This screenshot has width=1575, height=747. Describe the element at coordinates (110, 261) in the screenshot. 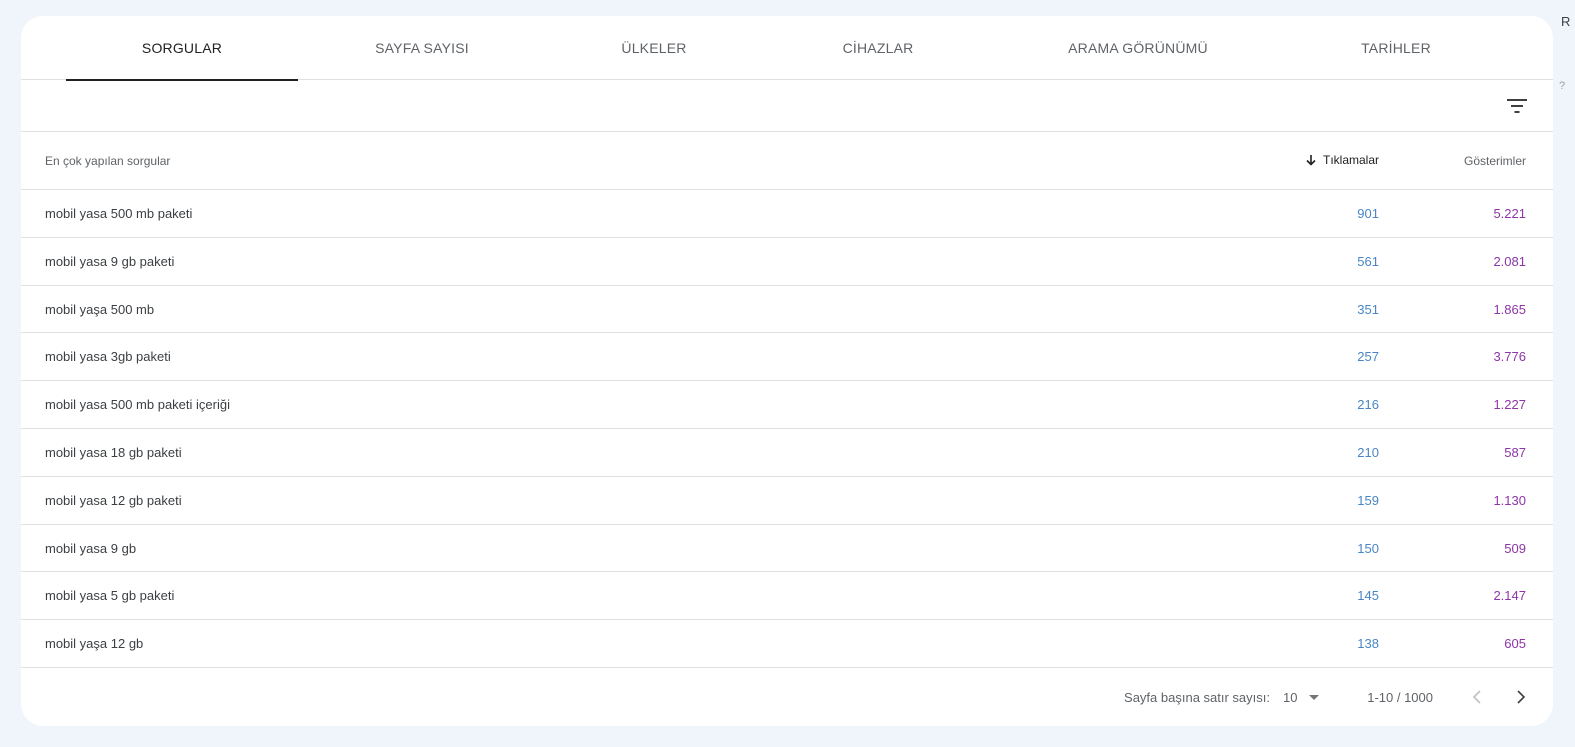

I see `query-cell: mobil yasa 9 gb paketi` at that location.